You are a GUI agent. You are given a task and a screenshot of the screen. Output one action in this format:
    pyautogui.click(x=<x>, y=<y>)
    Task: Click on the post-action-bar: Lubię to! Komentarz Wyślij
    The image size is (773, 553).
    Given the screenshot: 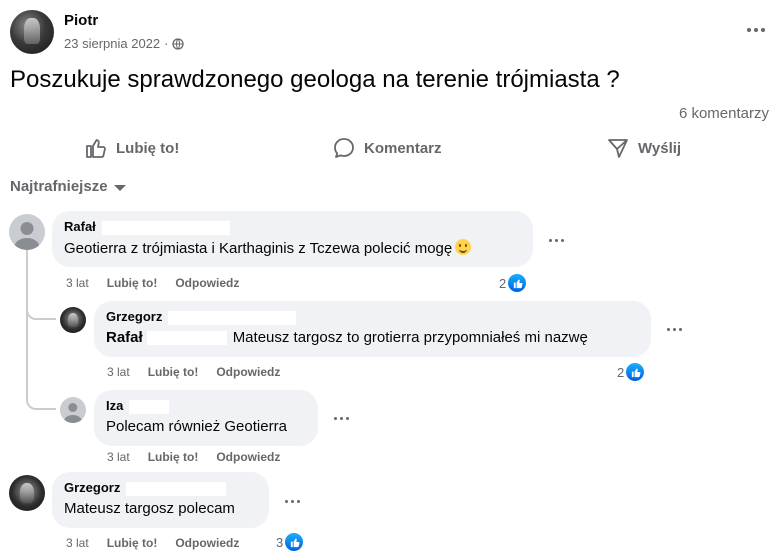 What is the action you would take?
    pyautogui.click(x=386, y=150)
    